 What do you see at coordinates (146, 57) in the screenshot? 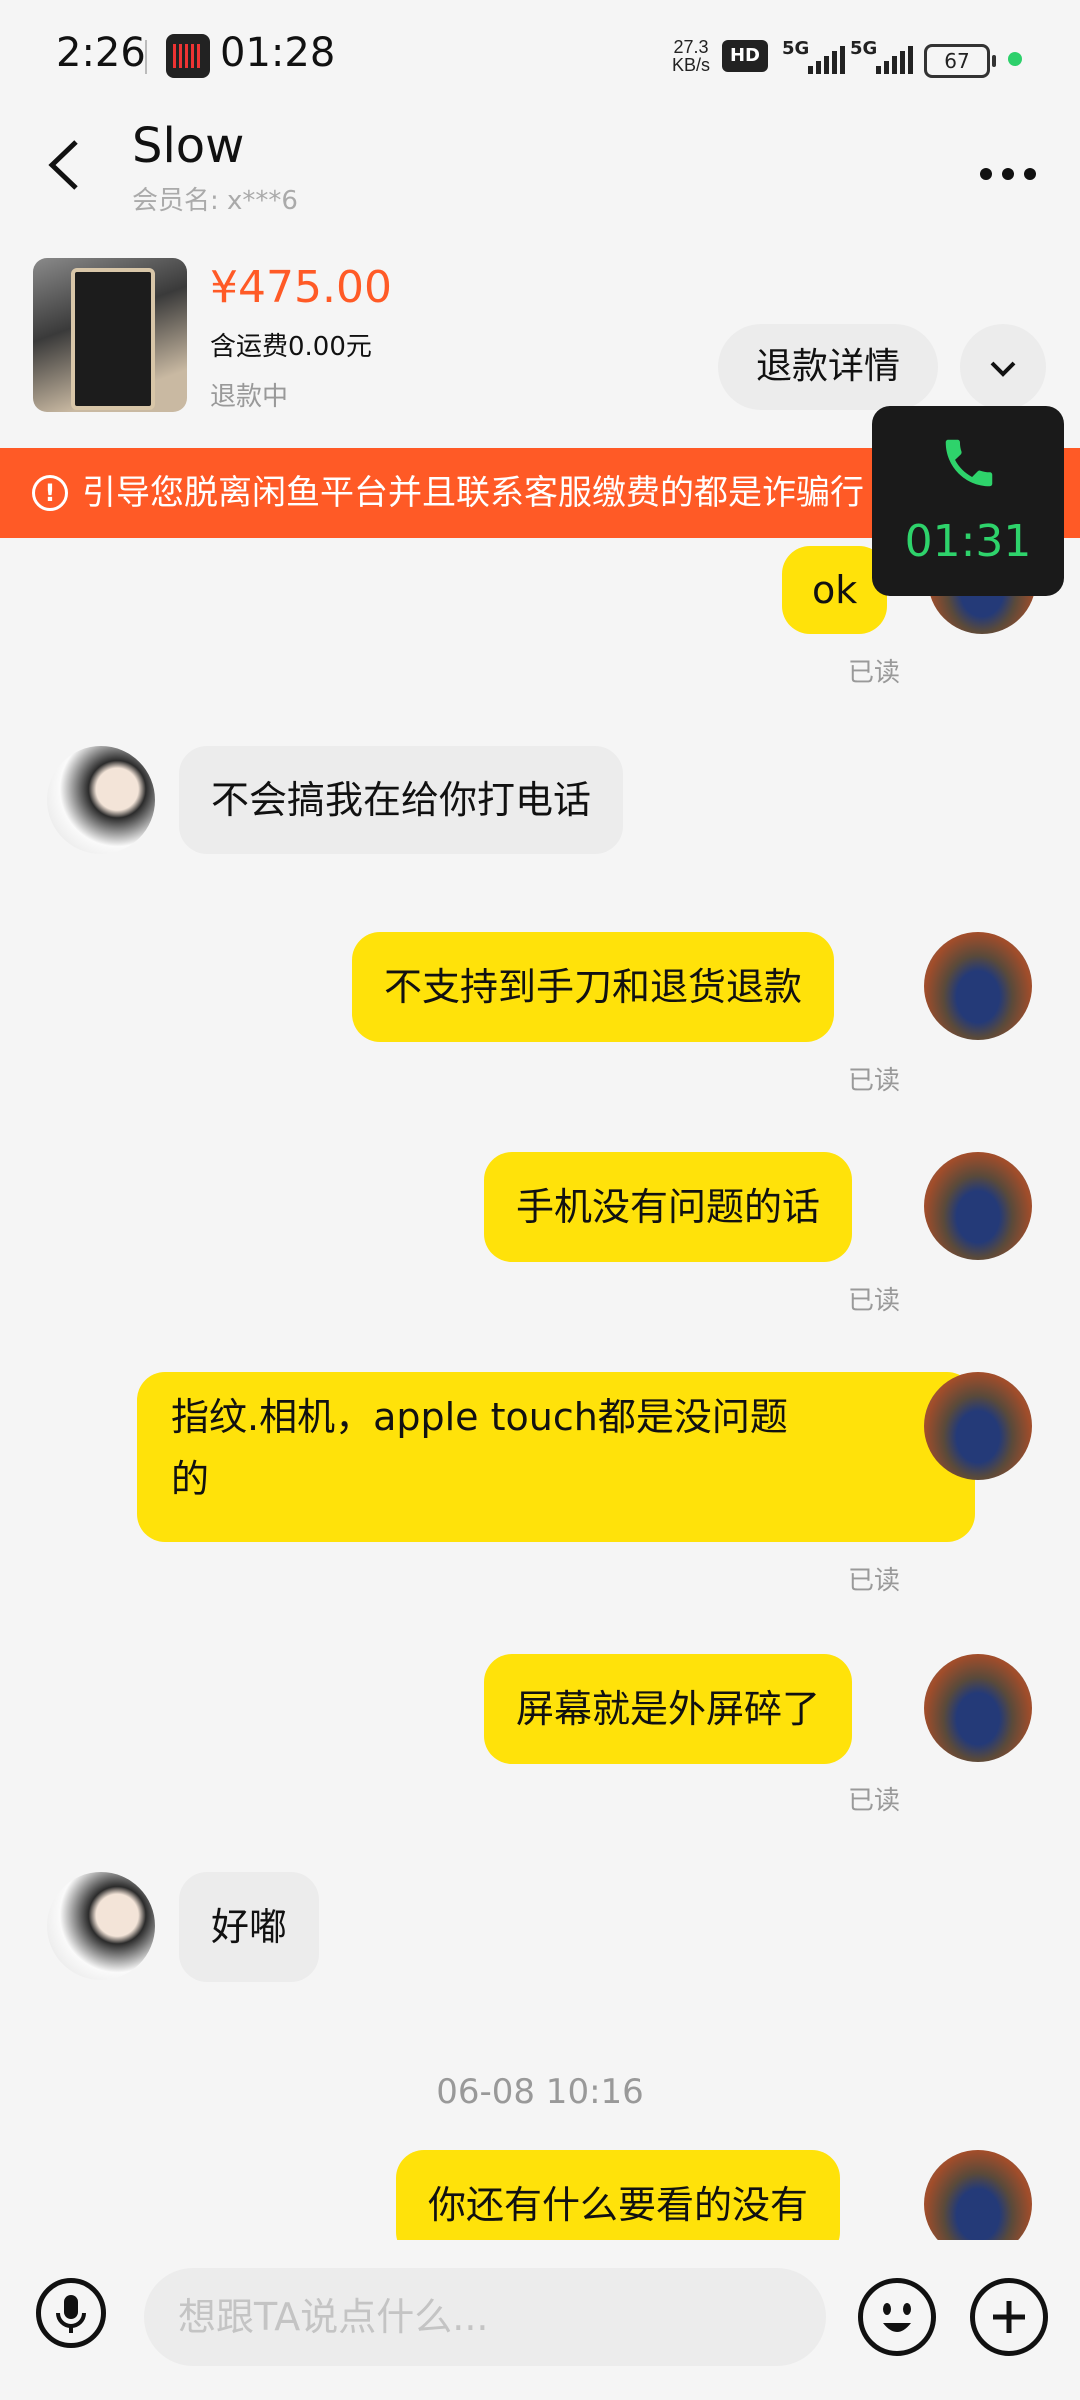
I see `status-divider` at bounding box center [146, 57].